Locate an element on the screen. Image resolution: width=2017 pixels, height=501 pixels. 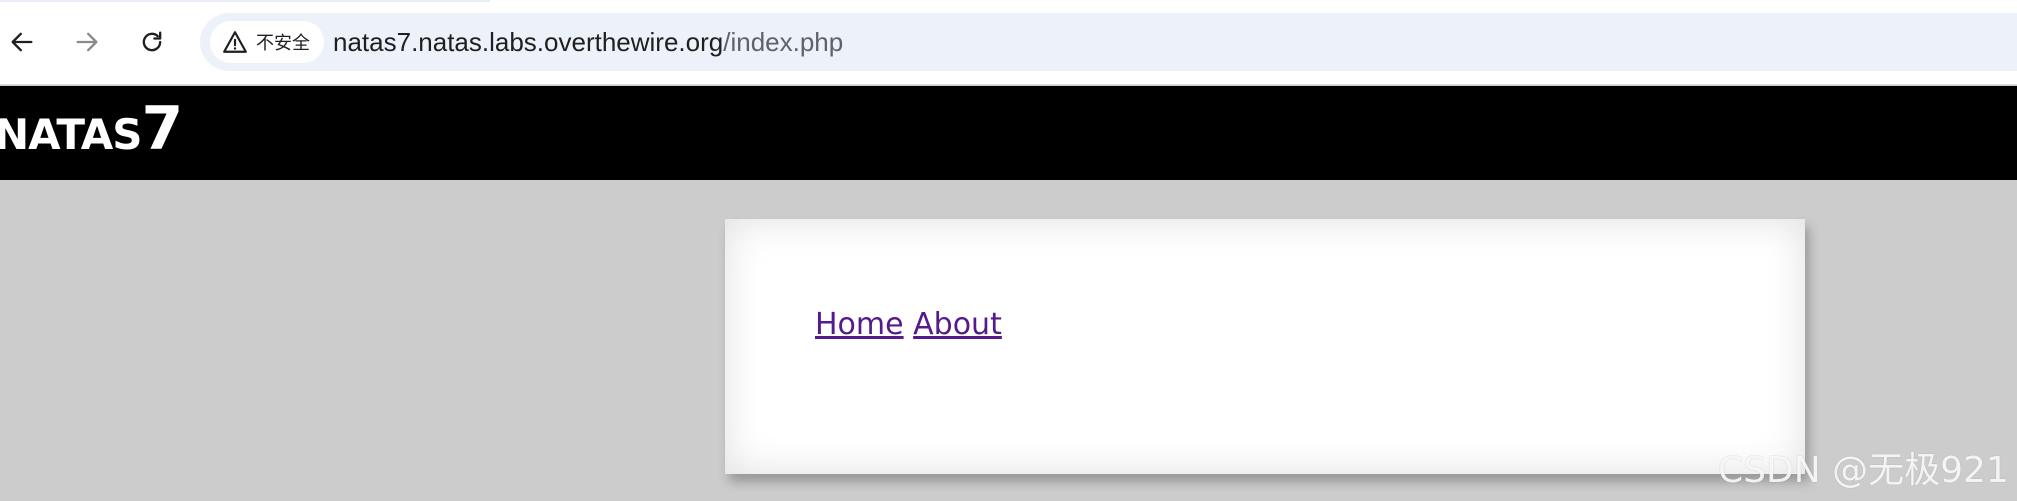
site-title: NATAS7 is located at coordinates (91, 129).